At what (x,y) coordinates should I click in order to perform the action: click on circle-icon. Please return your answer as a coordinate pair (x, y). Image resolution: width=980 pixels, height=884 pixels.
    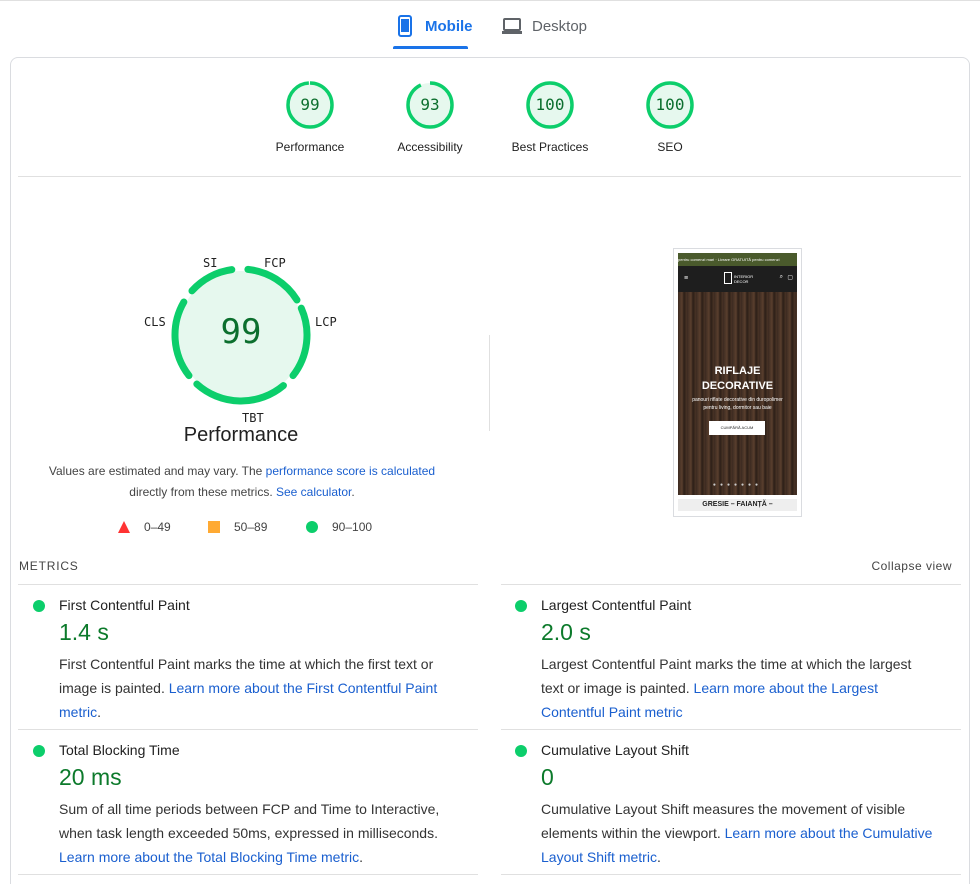
    Looking at the image, I should click on (312, 527).